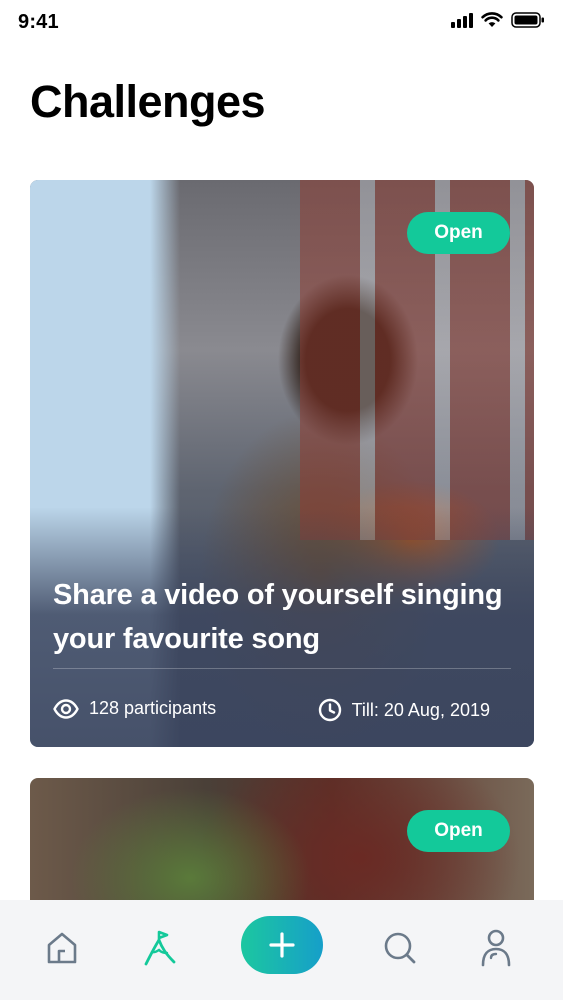 This screenshot has height=1000, width=563. I want to click on participants-count: 128 participants, so click(134, 708).